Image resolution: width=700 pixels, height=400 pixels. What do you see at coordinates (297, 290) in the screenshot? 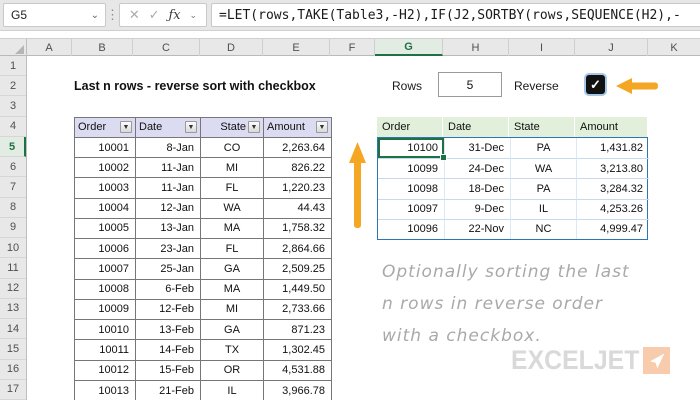
I see `cell: 1,449.50` at bounding box center [297, 290].